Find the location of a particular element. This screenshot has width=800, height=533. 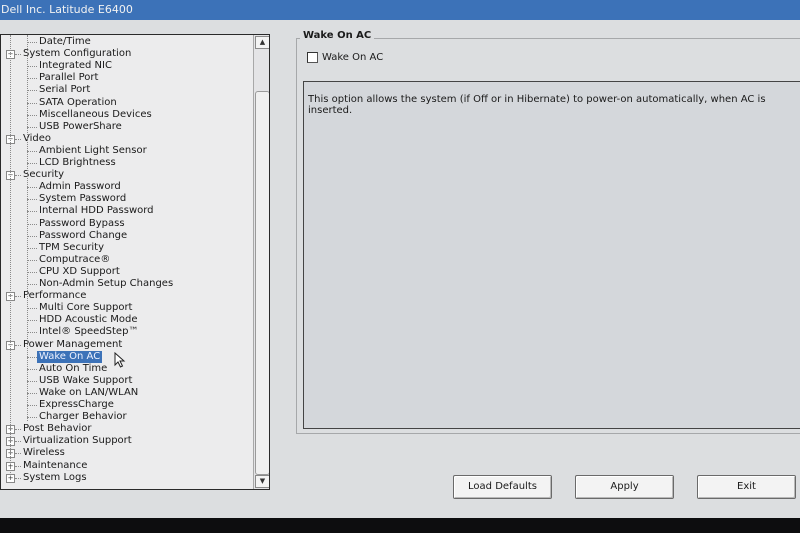

tree-item: Date/Time is located at coordinates (65, 42).